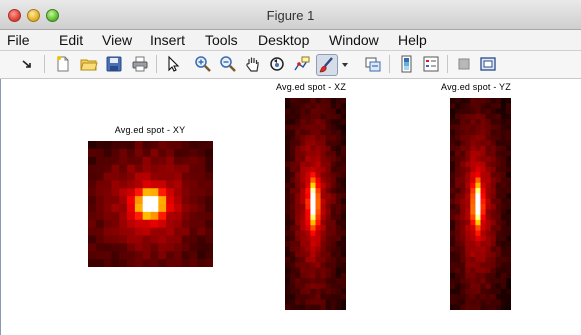 The image size is (581, 335). What do you see at coordinates (167, 40) in the screenshot?
I see `menu-insert: Insert` at bounding box center [167, 40].